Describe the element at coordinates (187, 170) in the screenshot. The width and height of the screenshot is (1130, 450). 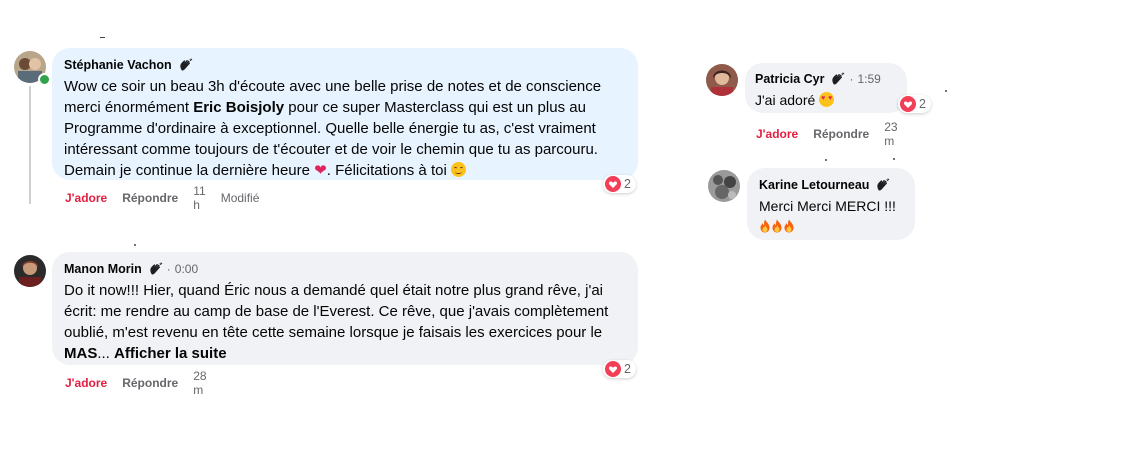
I see `comment-text-part: Demain je continue la dernière heure` at that location.